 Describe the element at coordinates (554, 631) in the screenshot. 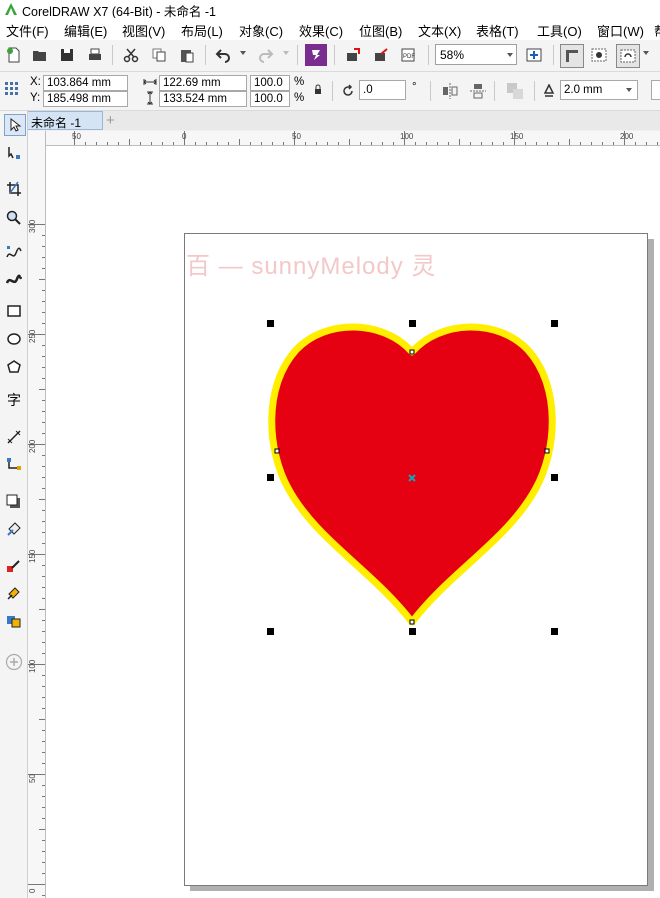

I see `selection-handle-bottom-right` at that location.